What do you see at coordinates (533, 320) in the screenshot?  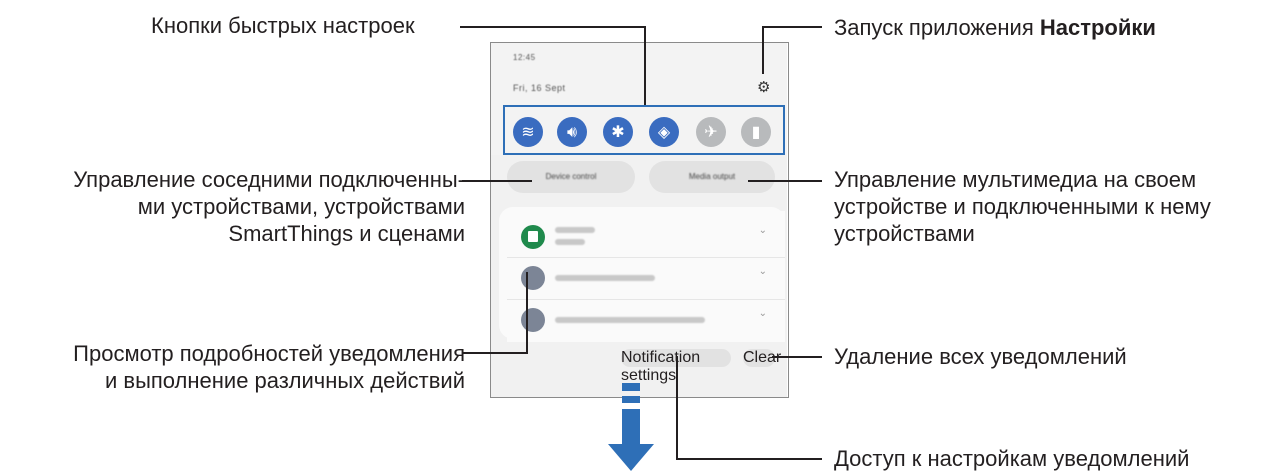 I see `charging-icon` at bounding box center [533, 320].